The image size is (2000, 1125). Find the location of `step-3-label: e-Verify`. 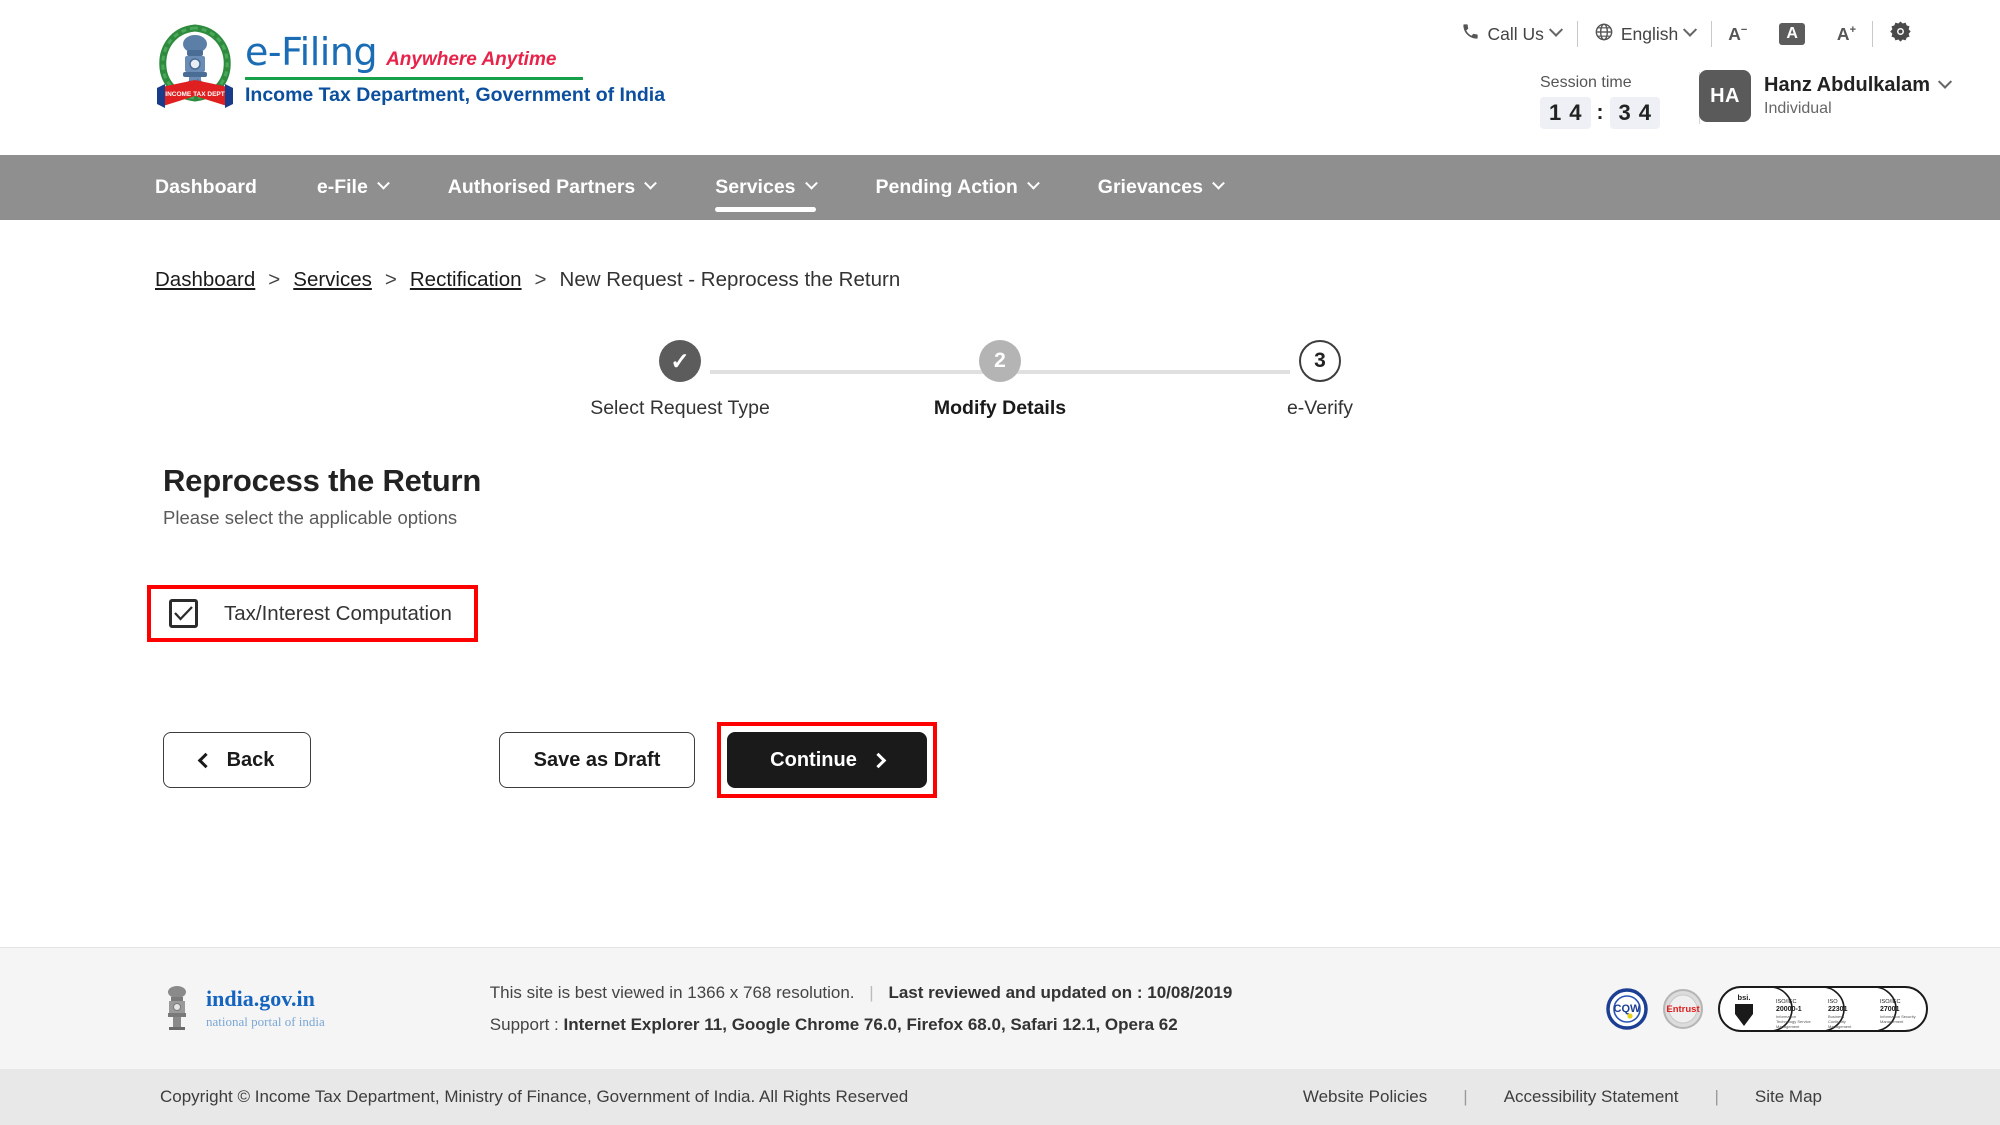

step-3-label: e-Verify is located at coordinates (1320, 408).